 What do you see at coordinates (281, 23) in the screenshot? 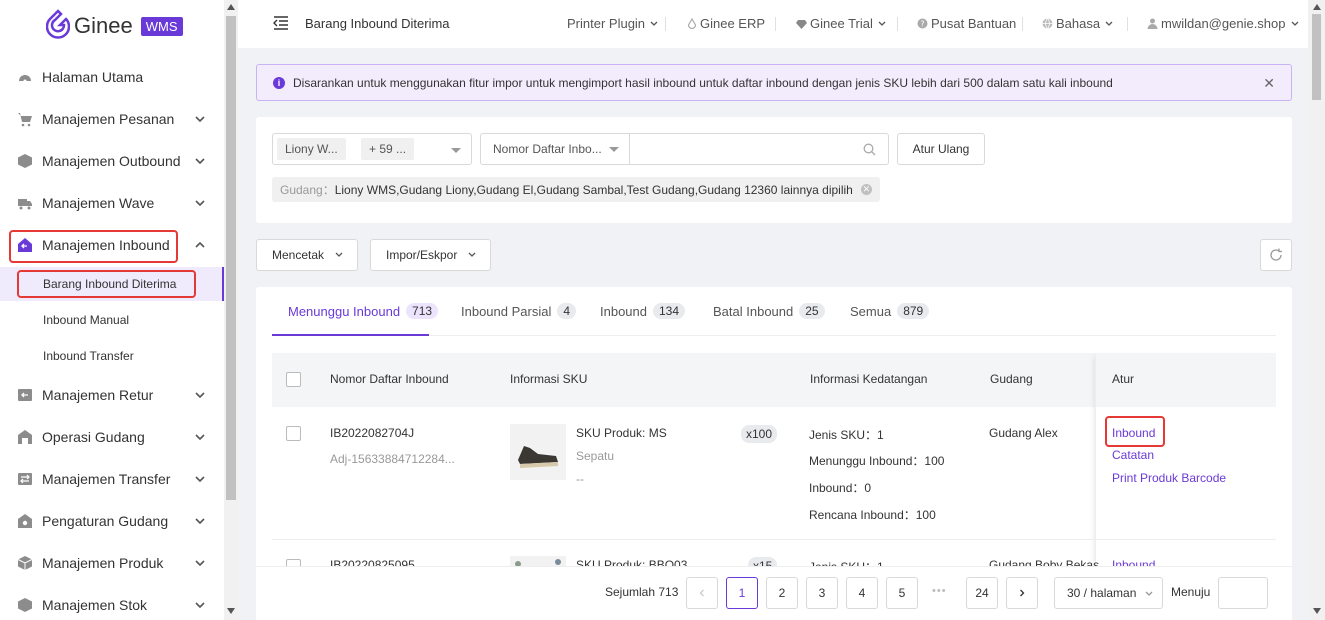
I see `menu-collapse-icon` at bounding box center [281, 23].